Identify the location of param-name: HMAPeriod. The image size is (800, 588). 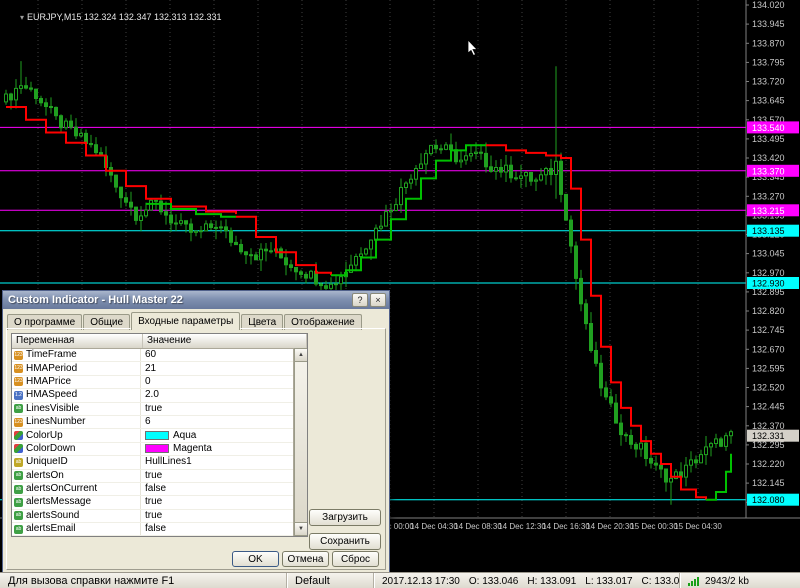
(52, 368).